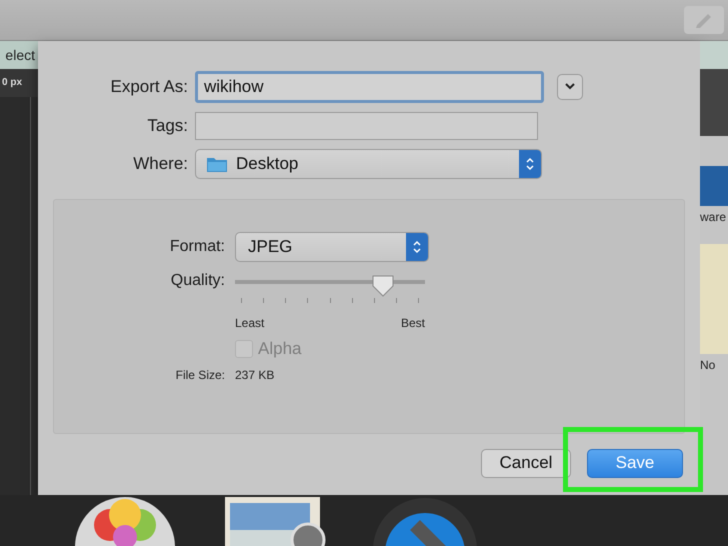  What do you see at coordinates (160, 164) in the screenshot?
I see `field-label: Where:` at bounding box center [160, 164].